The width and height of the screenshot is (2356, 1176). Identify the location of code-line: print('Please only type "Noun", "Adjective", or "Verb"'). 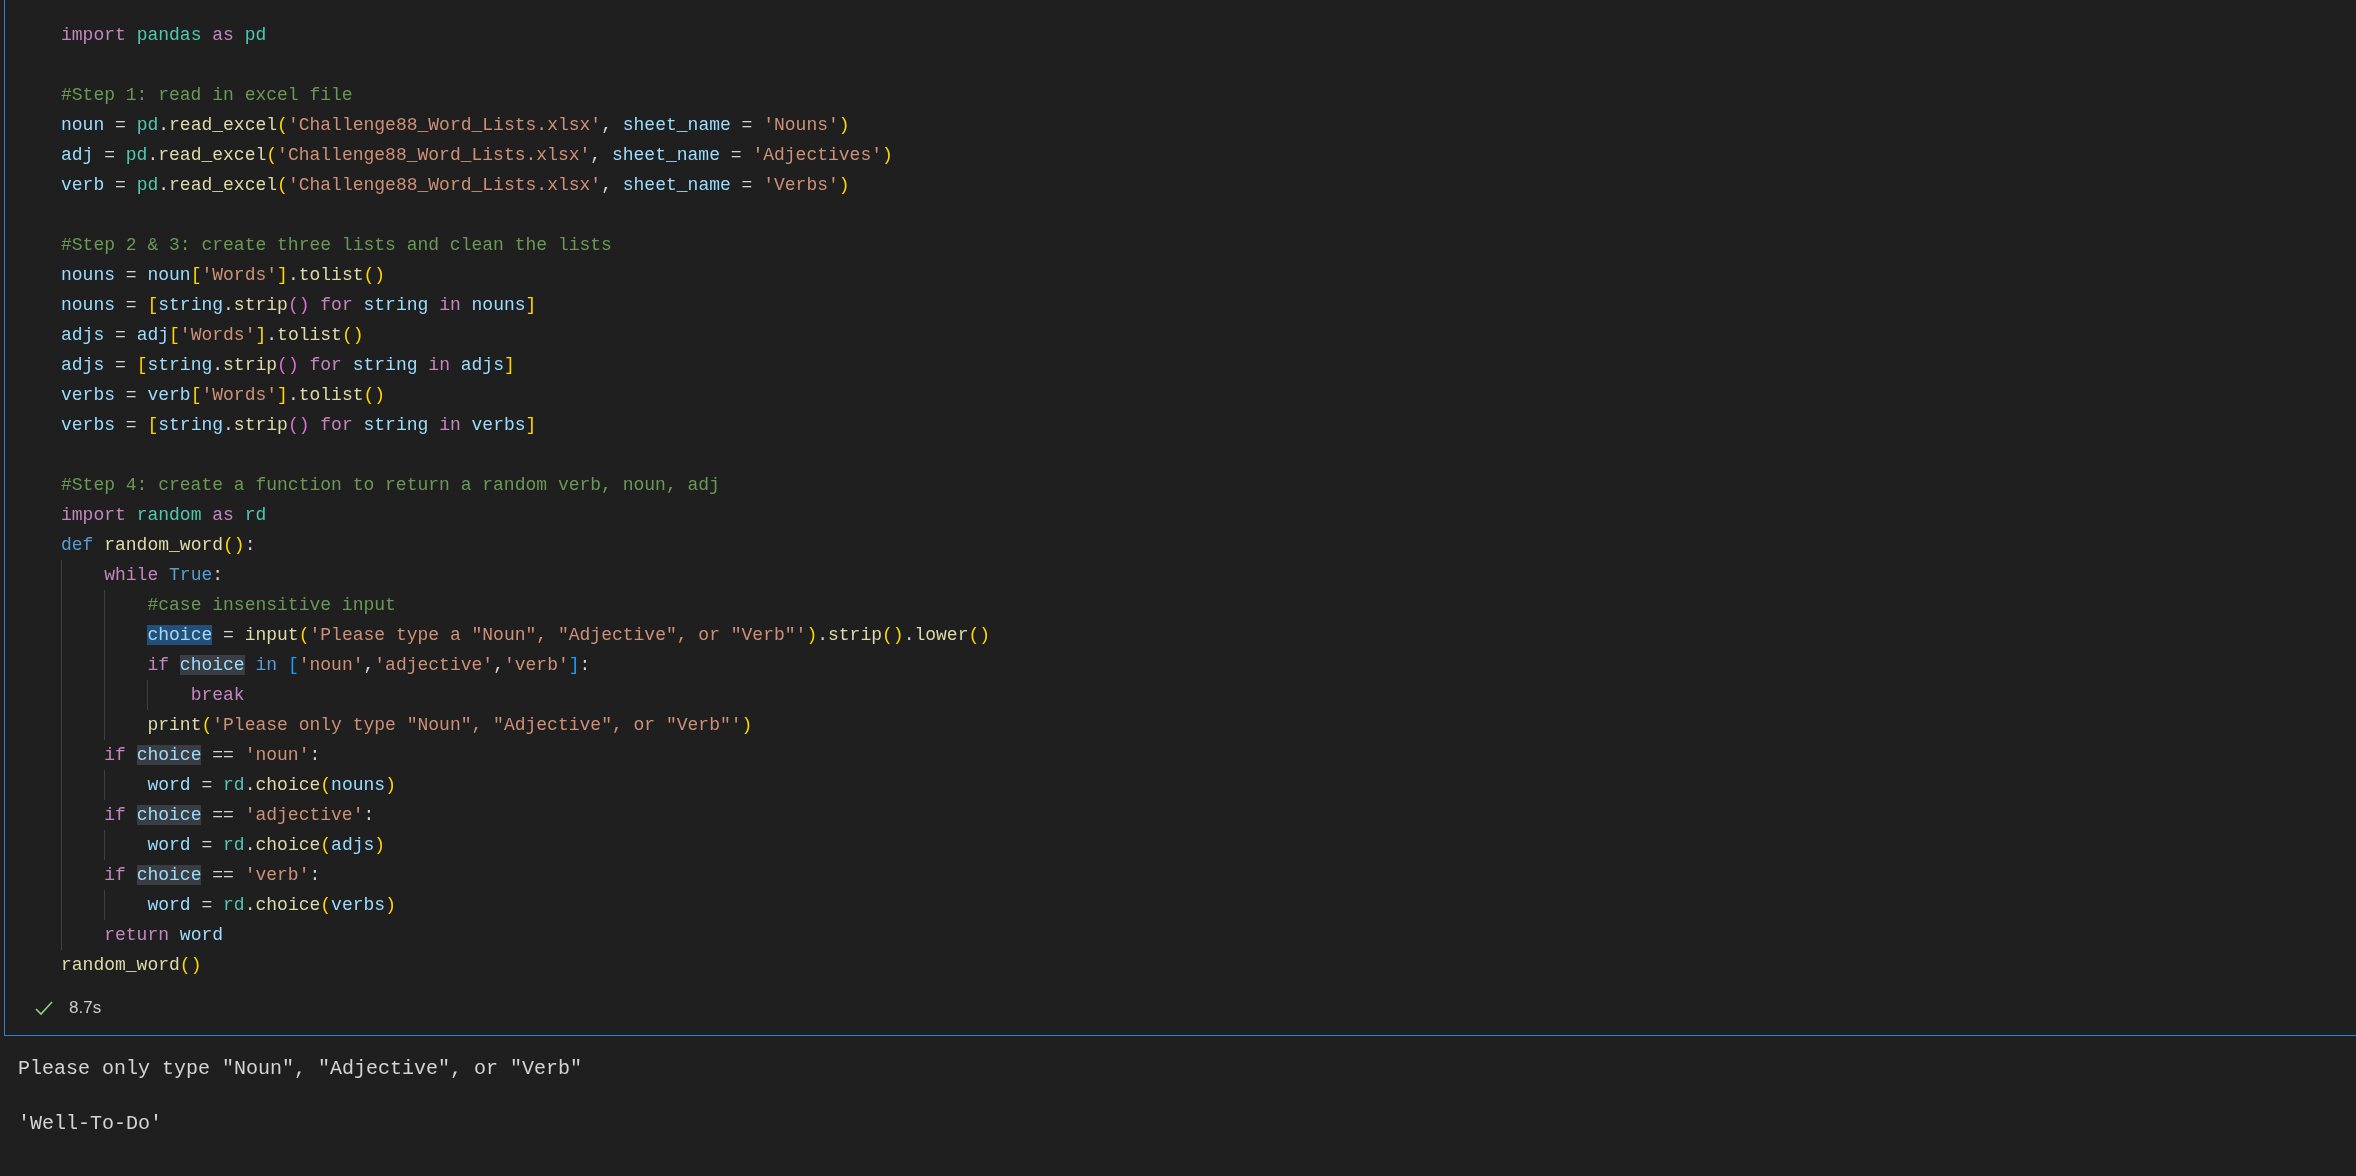
(1208, 725).